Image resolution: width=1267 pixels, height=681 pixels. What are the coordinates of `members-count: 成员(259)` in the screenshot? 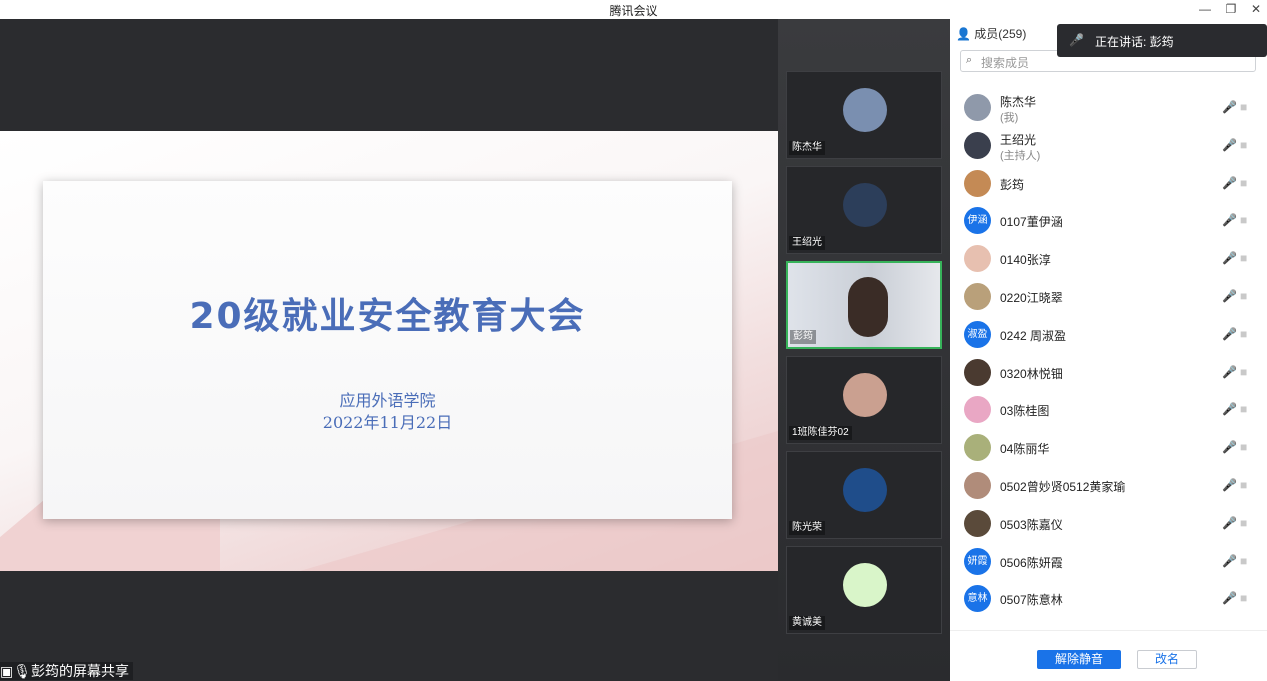 It's located at (1000, 34).